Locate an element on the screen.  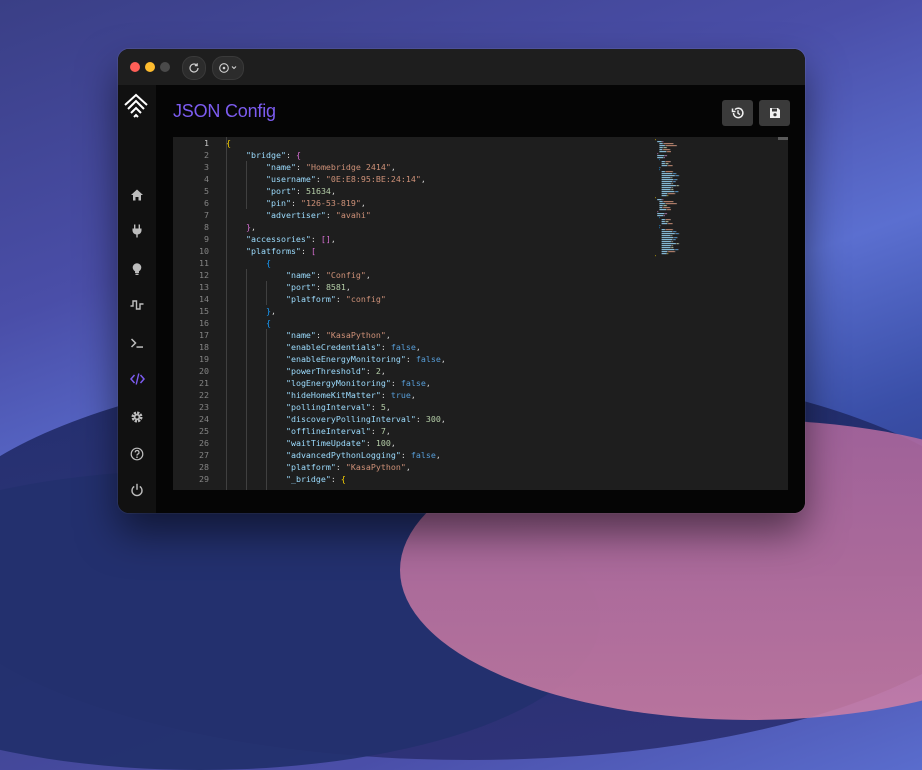
code-line: "powerThreshold": 2, is located at coordinates (436, 371).